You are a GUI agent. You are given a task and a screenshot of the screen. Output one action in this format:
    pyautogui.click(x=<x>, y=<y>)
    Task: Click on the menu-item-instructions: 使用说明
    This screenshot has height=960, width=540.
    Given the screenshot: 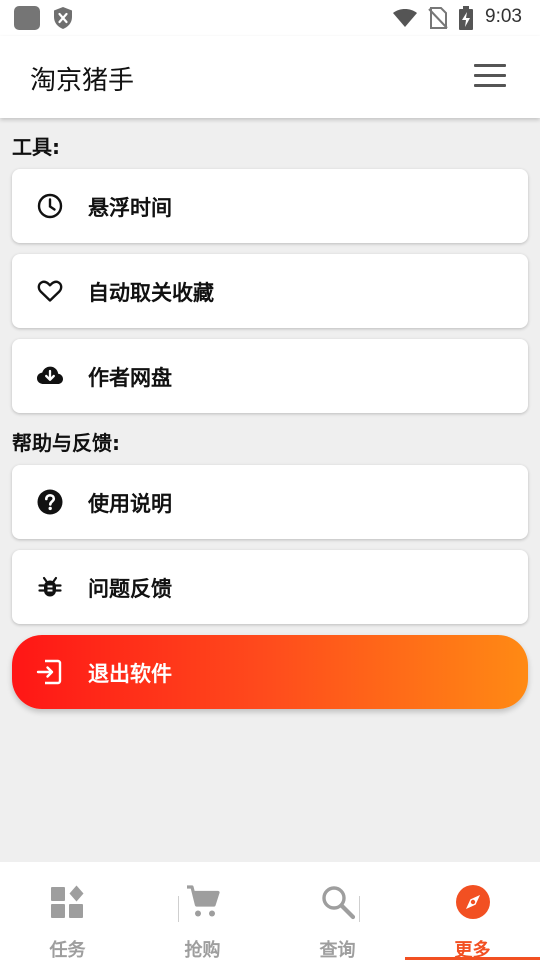 What is the action you would take?
    pyautogui.click(x=270, y=502)
    